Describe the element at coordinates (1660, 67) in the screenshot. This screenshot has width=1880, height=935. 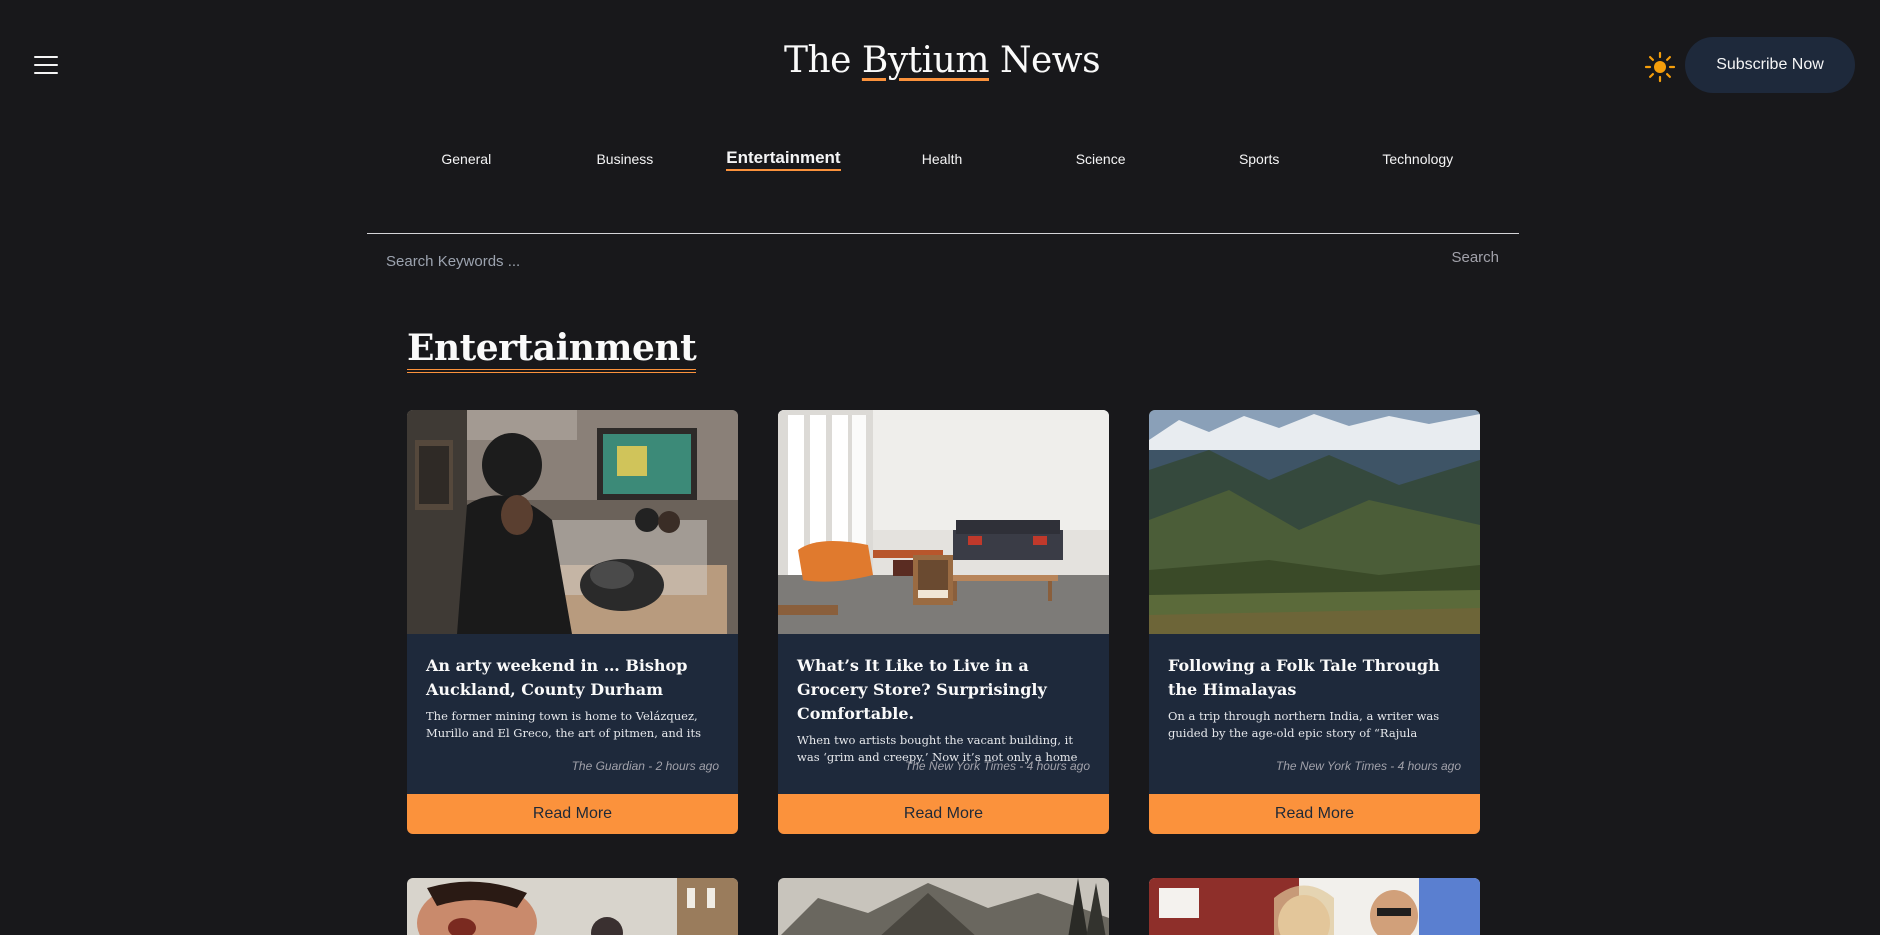
I see `sun-icon` at that location.